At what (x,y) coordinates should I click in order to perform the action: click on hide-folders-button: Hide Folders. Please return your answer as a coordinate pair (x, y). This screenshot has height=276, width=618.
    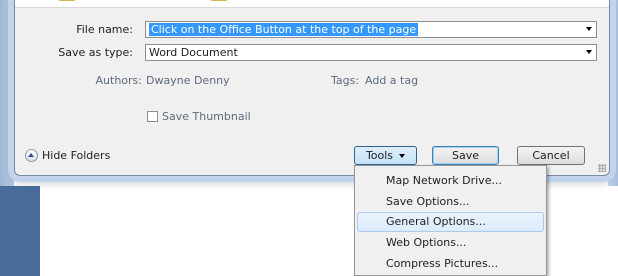
    Looking at the image, I should click on (67, 155).